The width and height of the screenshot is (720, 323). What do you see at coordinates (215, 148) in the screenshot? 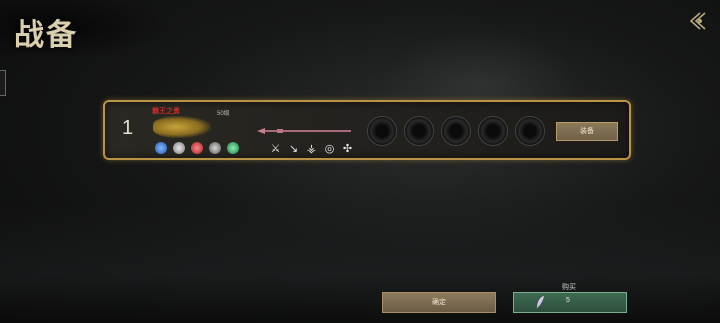
I see `skill-icon-blade` at bounding box center [215, 148].